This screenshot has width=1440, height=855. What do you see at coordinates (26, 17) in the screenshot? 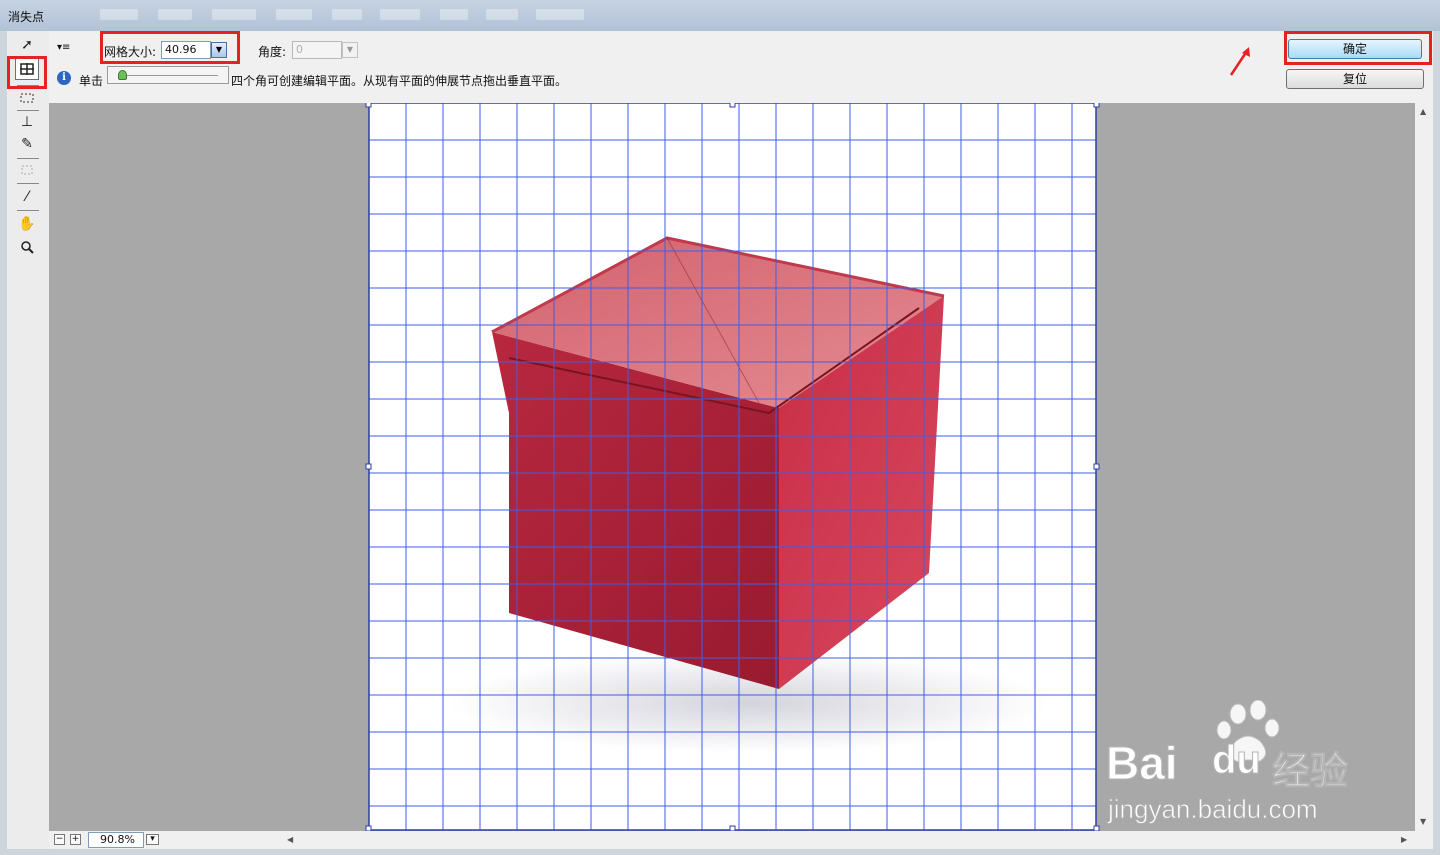
I see `window-title: 消失点` at bounding box center [26, 17].